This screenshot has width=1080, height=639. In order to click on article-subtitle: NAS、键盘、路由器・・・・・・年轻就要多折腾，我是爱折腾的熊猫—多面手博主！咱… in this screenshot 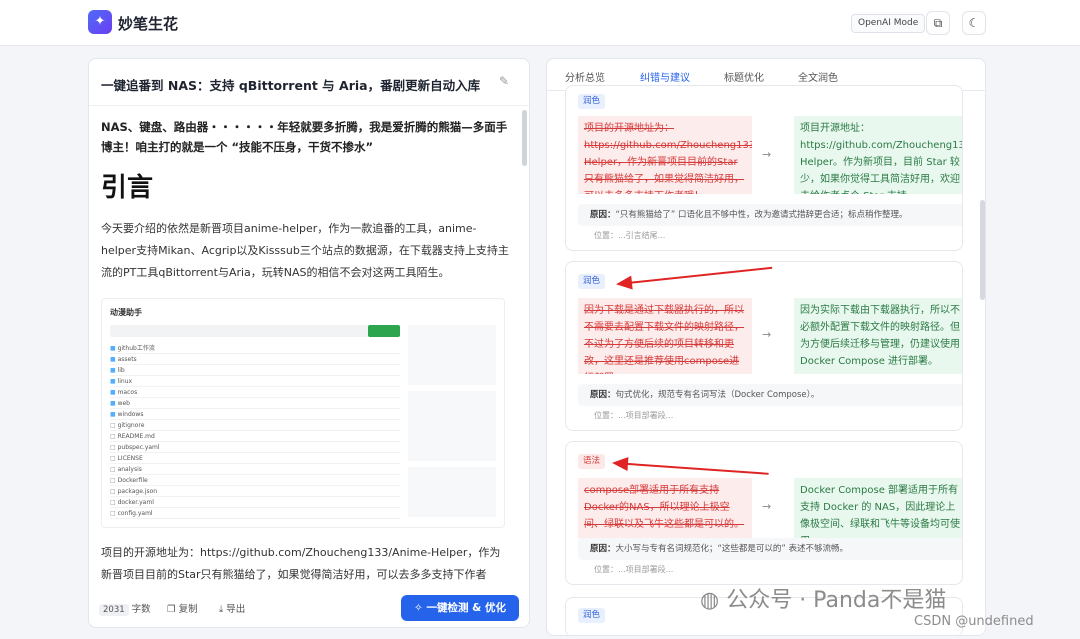, I will do `click(304, 137)`.